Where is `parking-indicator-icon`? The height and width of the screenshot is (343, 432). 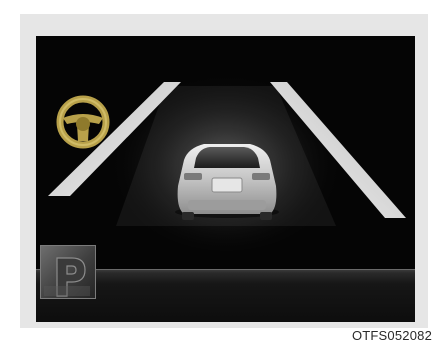 parking-indicator-icon is located at coordinates (68, 272).